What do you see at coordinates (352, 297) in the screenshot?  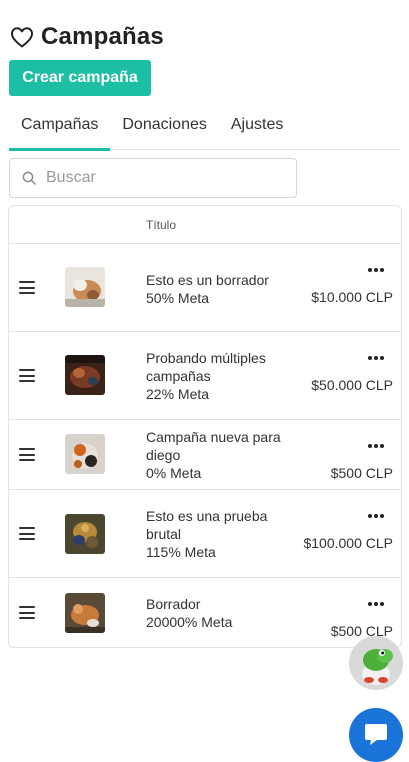 I see `campaign-amount: $10.000 CLP` at bounding box center [352, 297].